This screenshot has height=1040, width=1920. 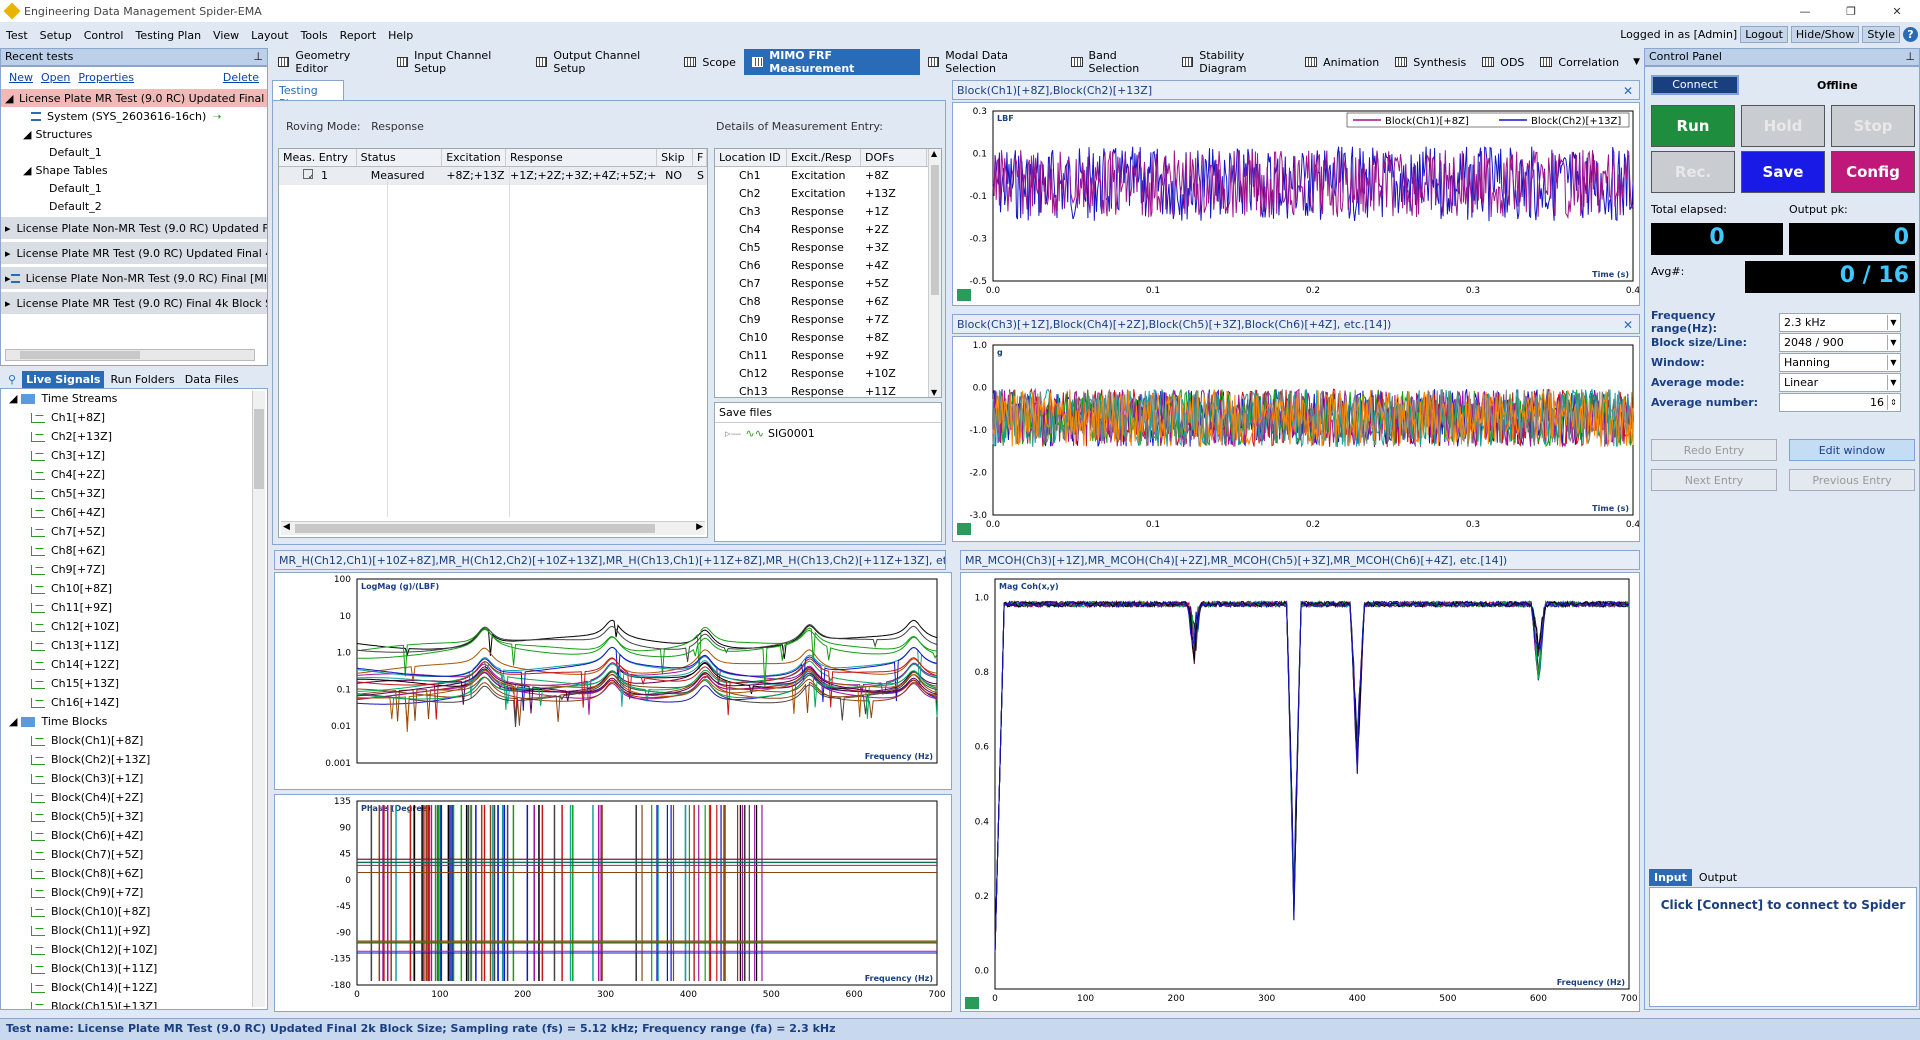 I want to click on tab-geometry-editor: Geometry Editor, so click(x=329, y=62).